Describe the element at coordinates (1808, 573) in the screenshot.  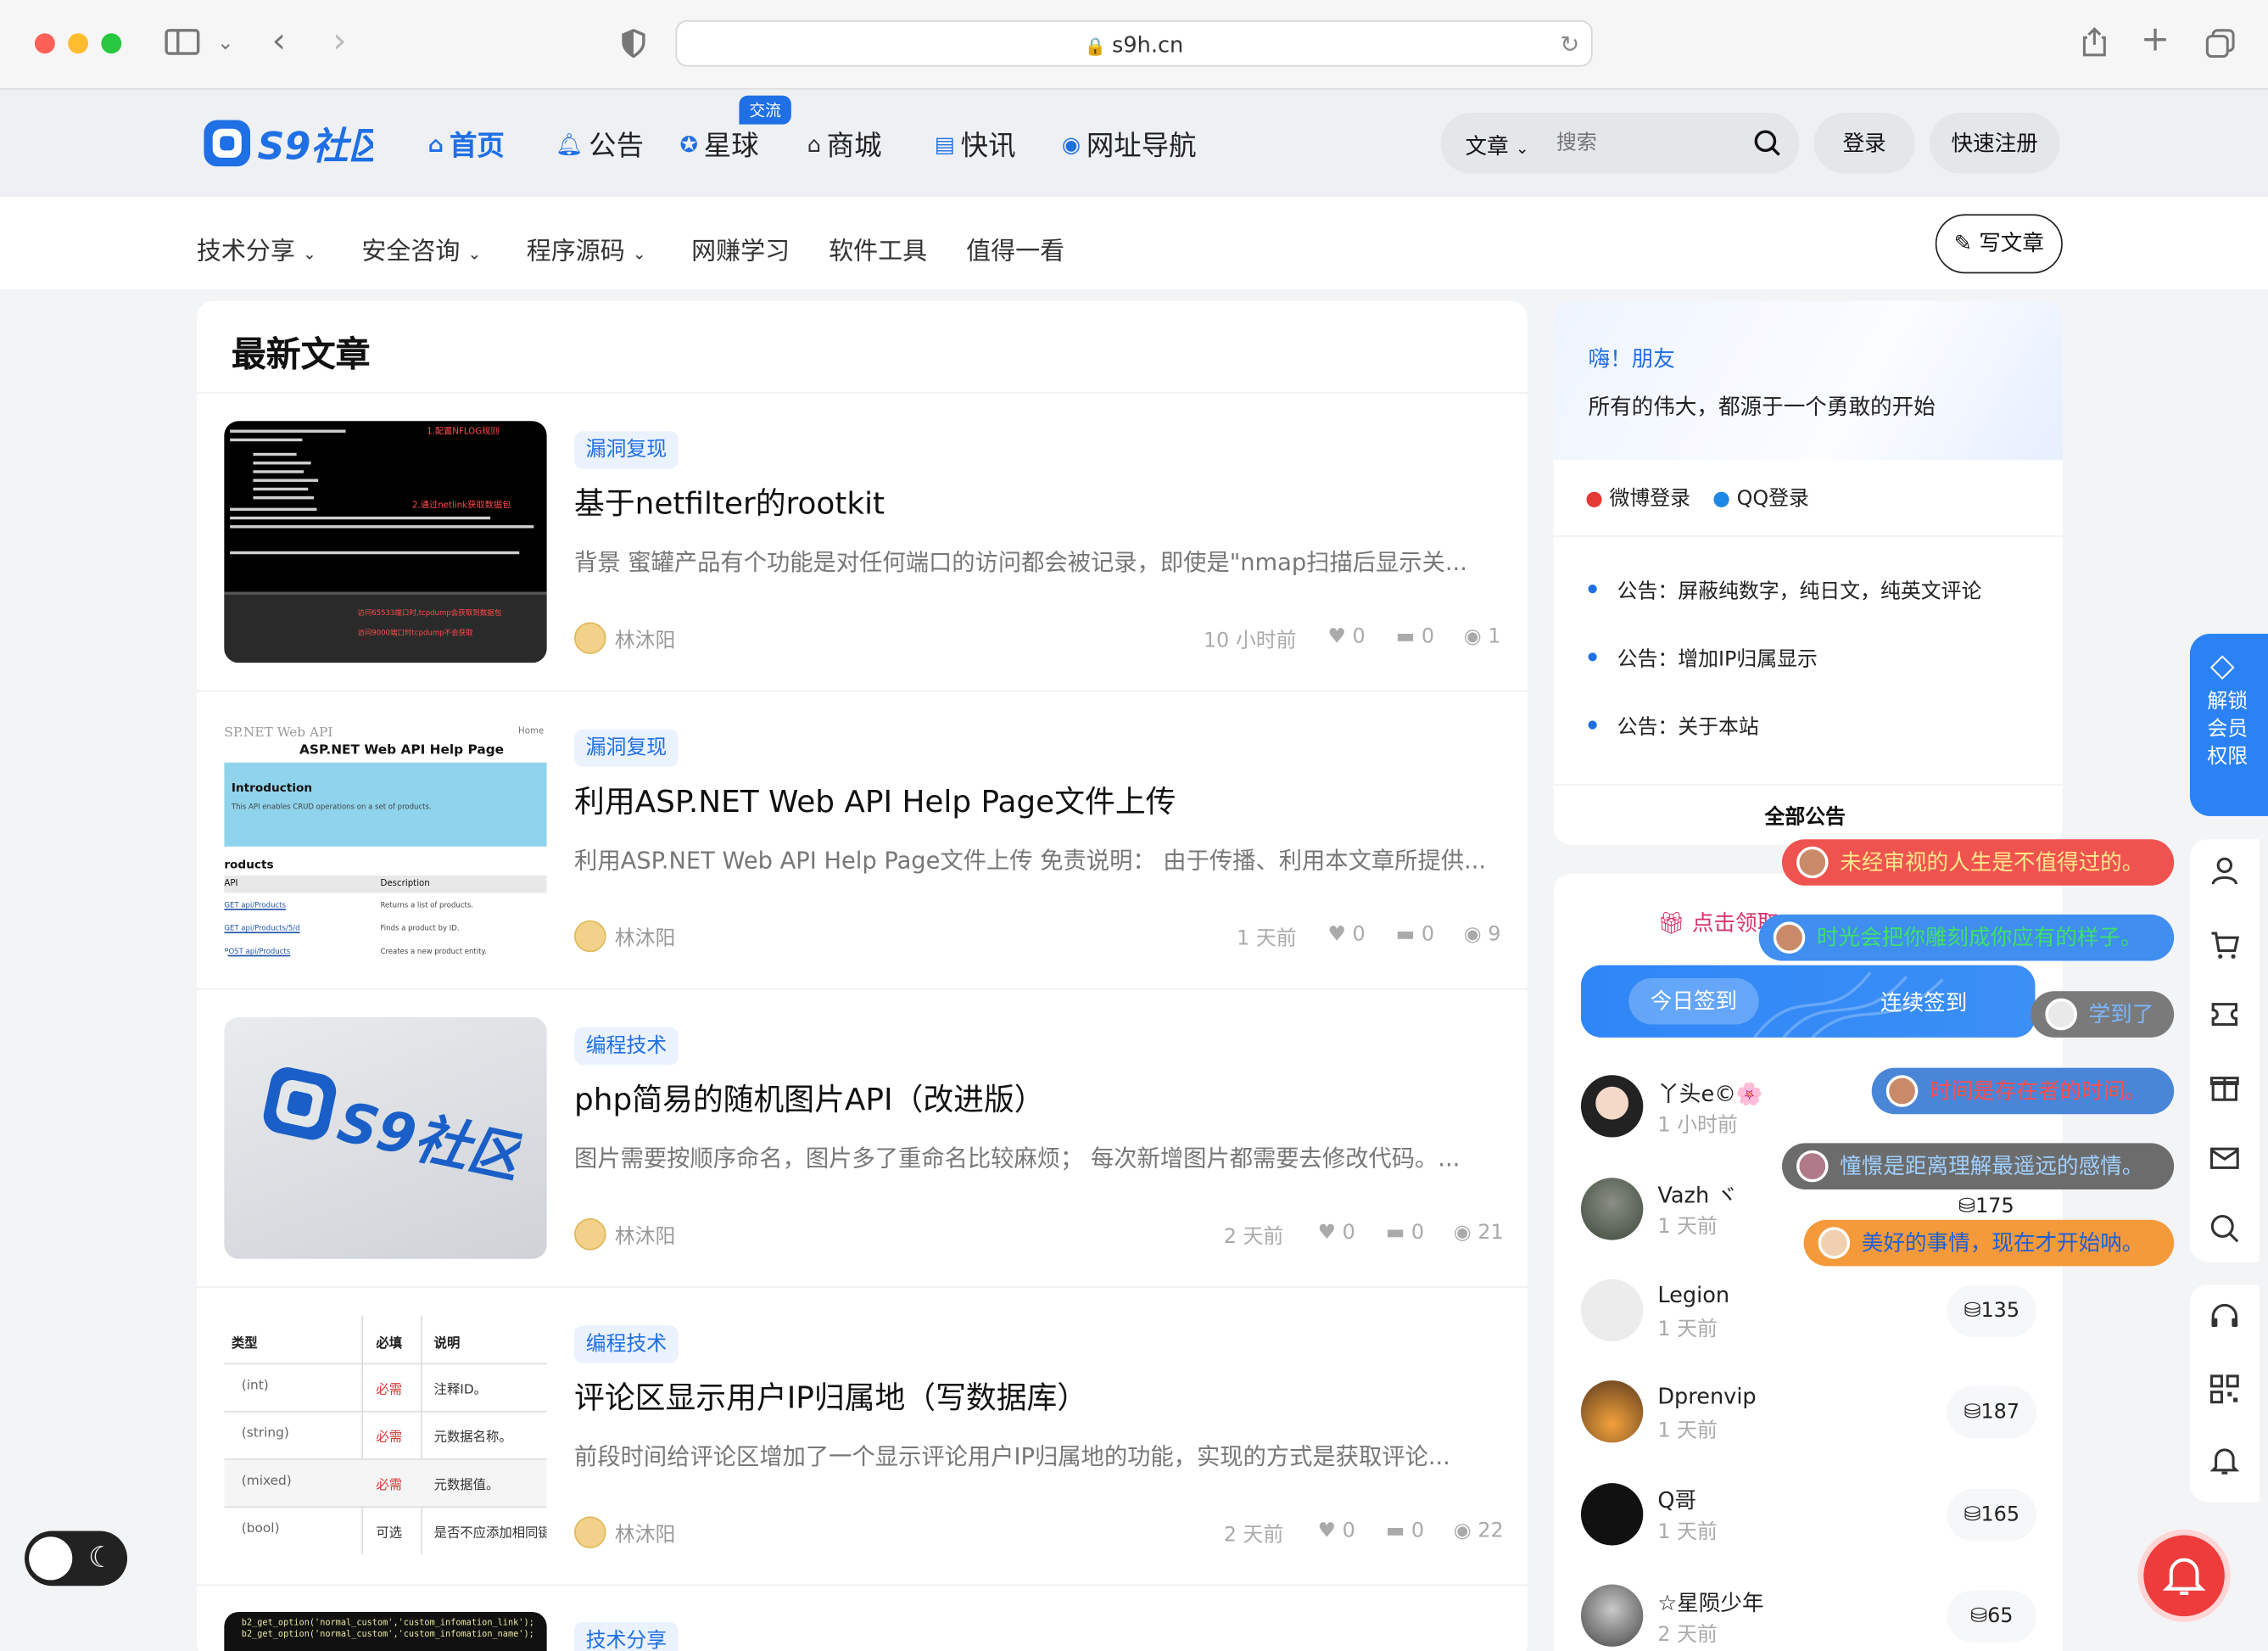
I see `welcome-card` at that location.